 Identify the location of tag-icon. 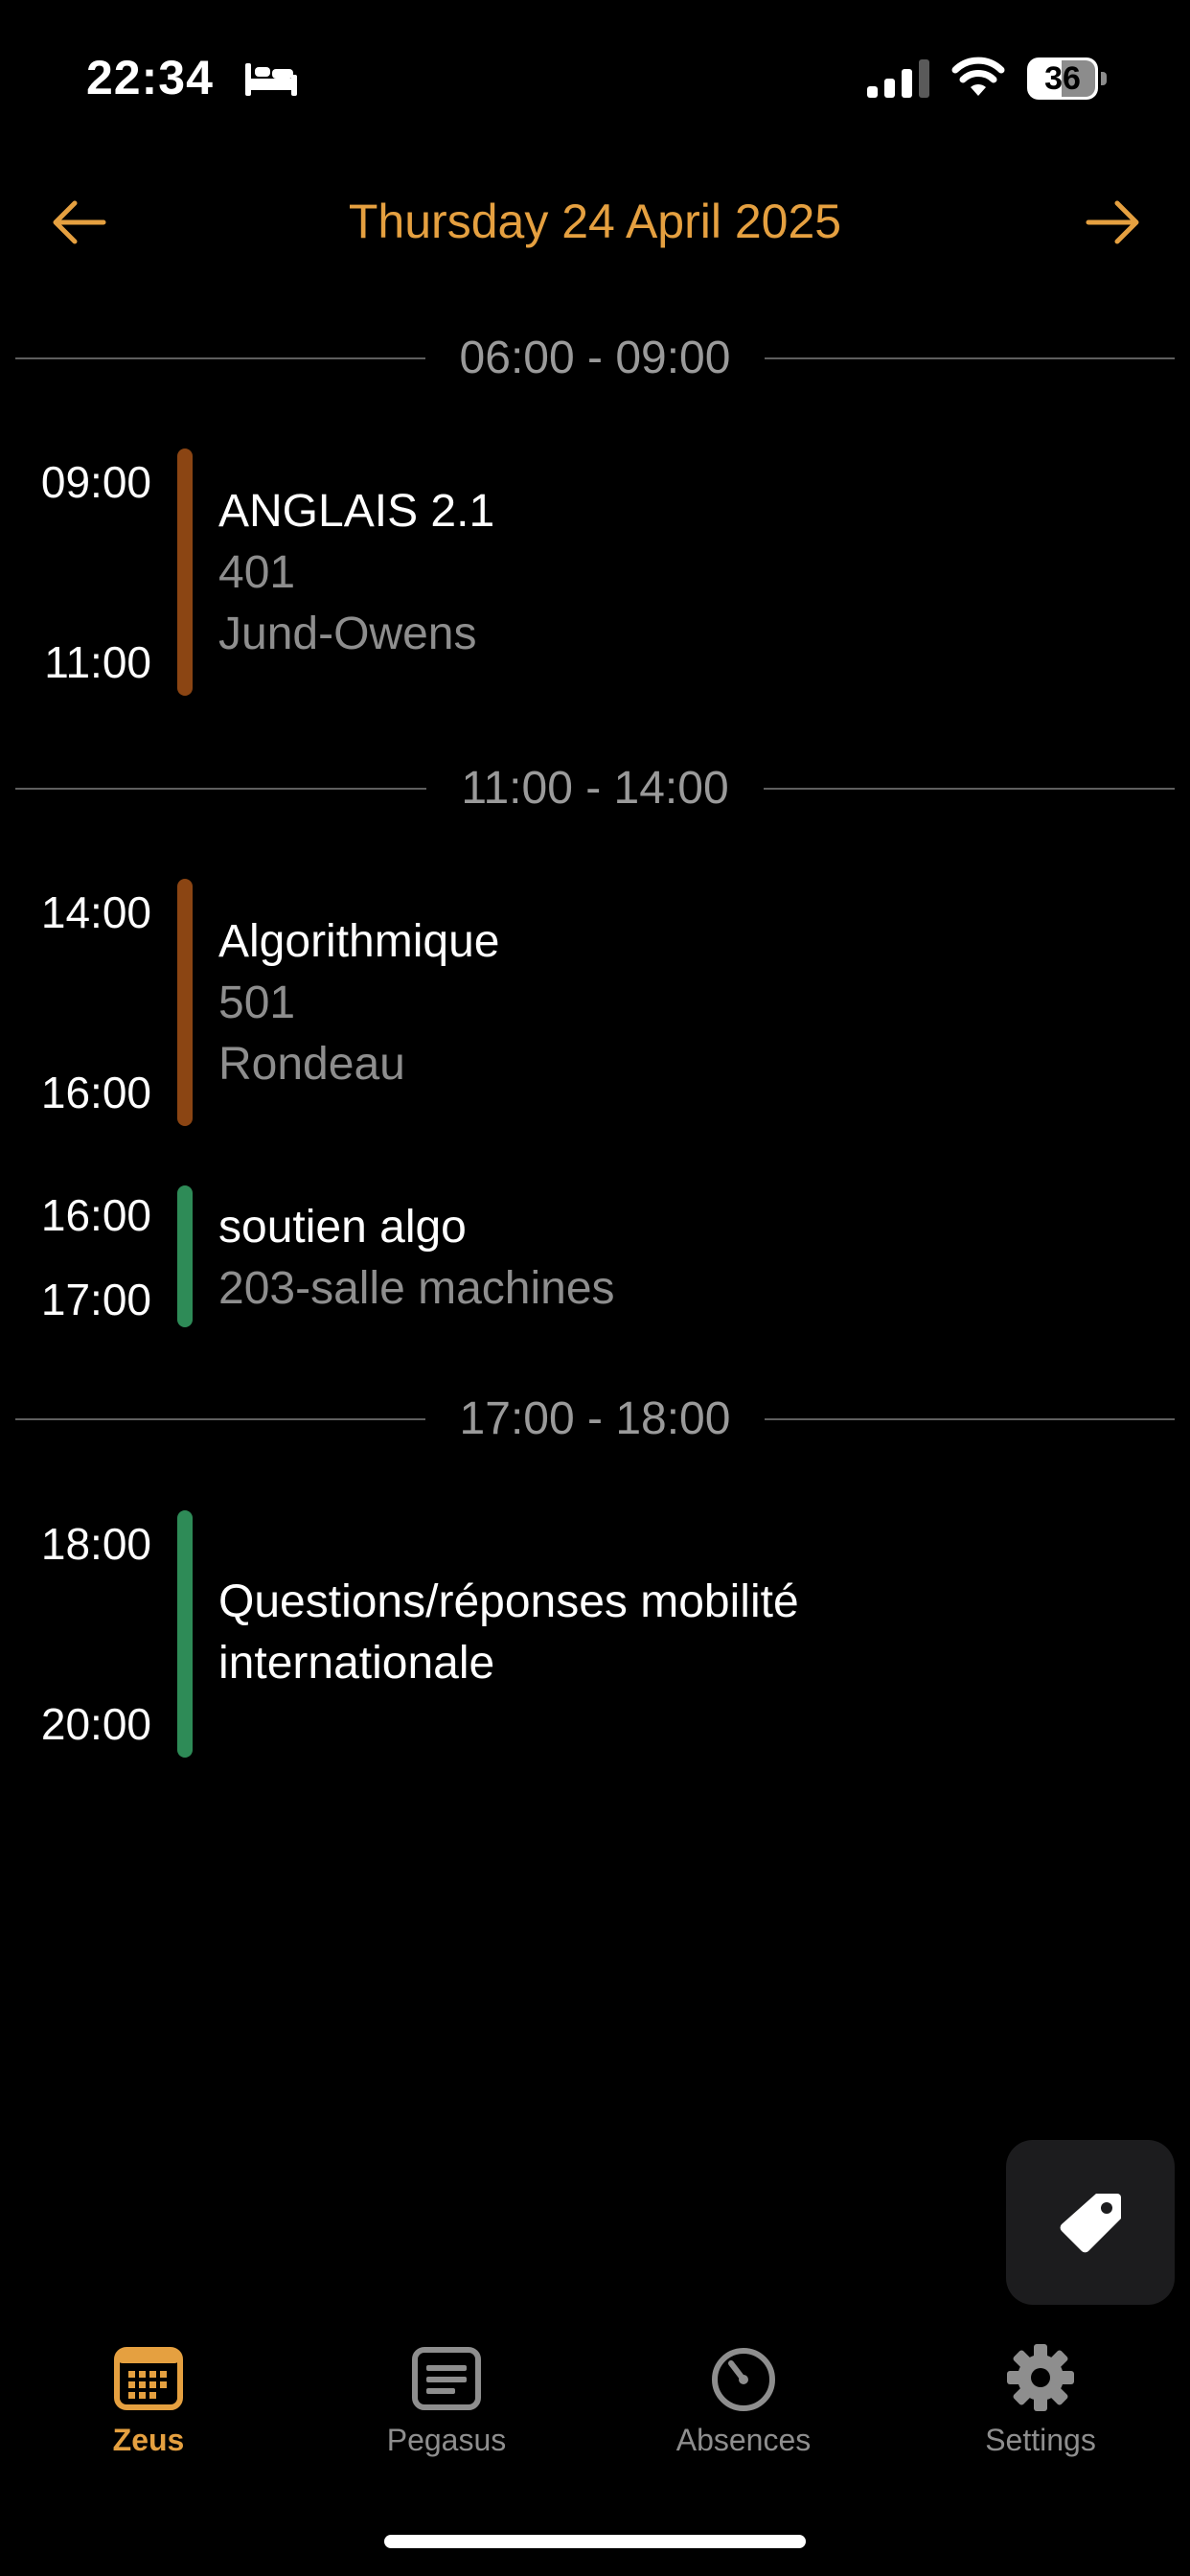
(1091, 2223).